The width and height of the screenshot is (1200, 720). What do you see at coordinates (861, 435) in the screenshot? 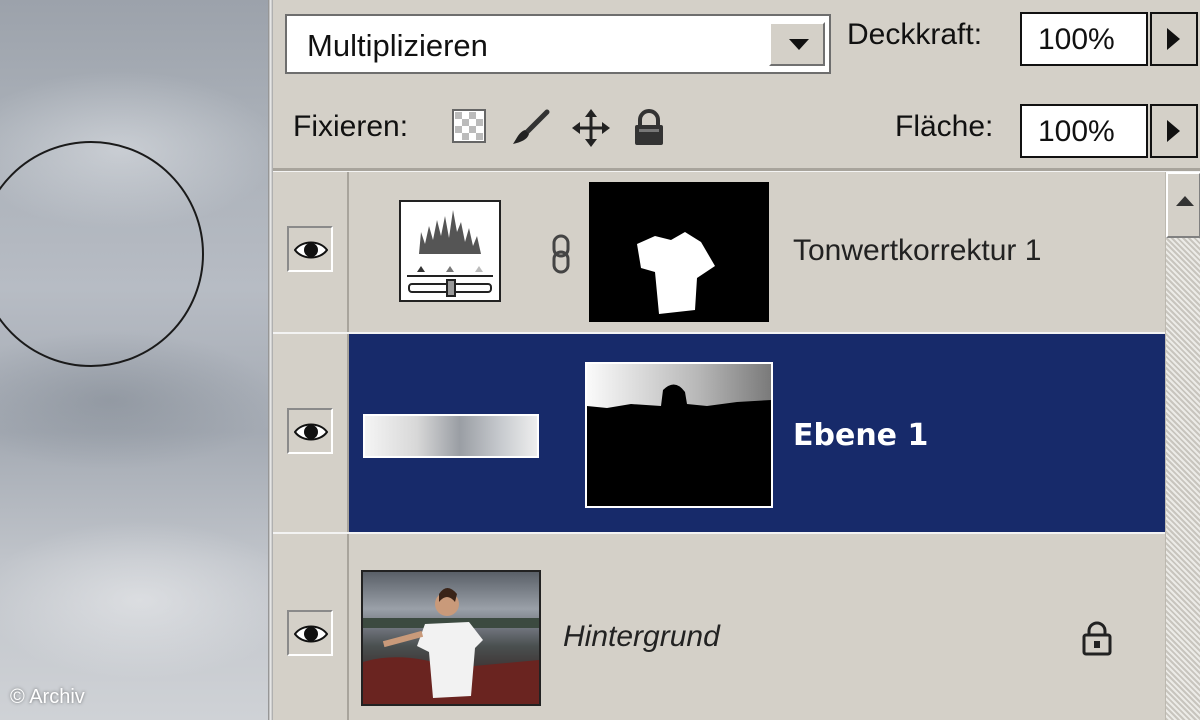
I see `layer-name: Ebene 1` at bounding box center [861, 435].